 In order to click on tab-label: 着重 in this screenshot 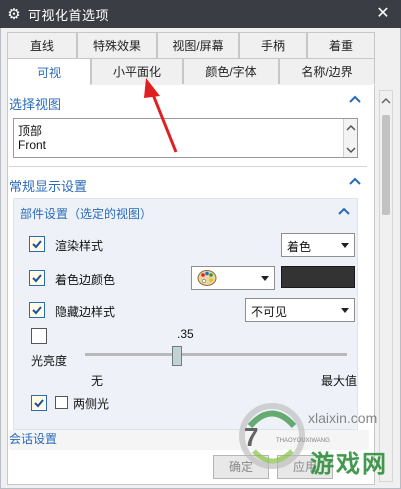, I will do `click(340, 46)`.